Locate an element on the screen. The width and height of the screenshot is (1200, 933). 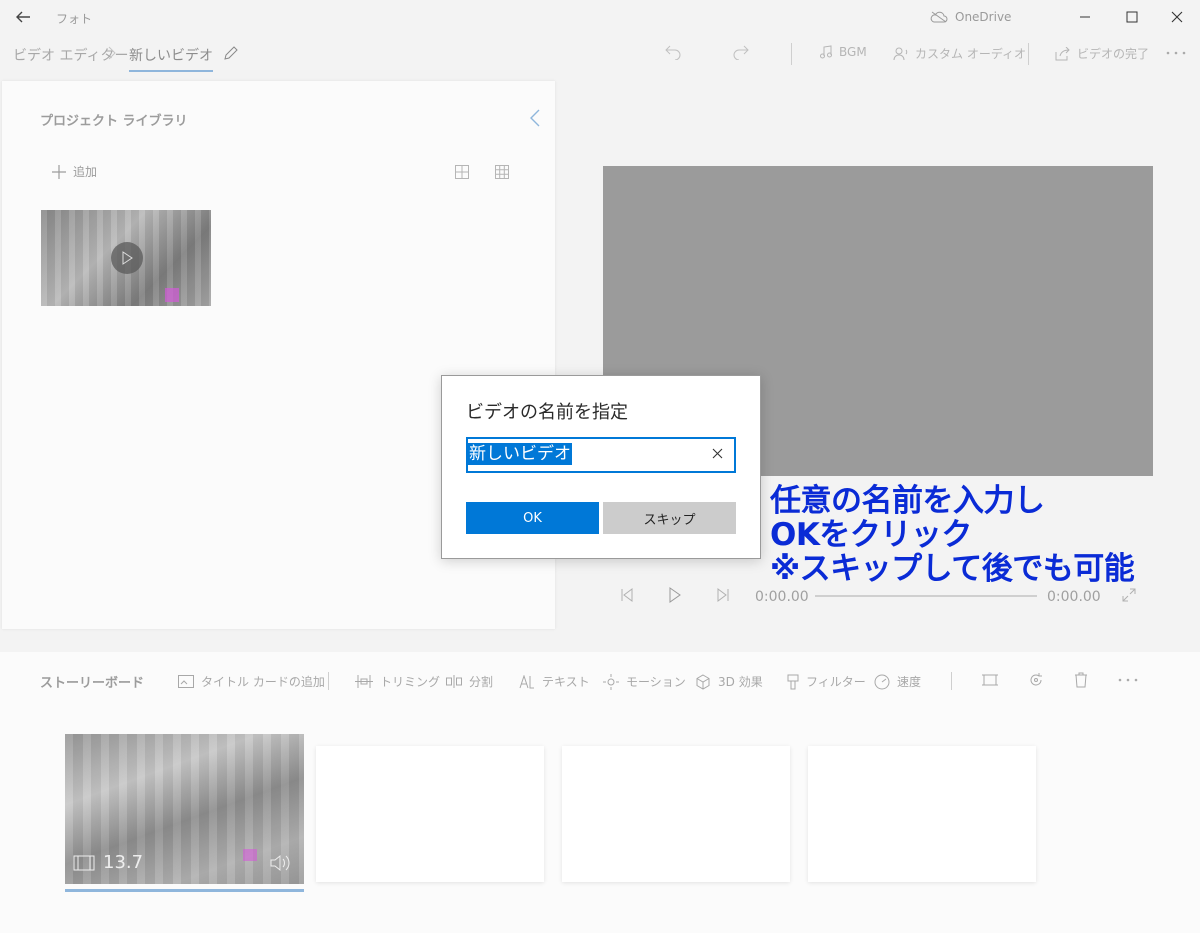
3d-effects-button: 3D 効果 is located at coordinates (729, 681).